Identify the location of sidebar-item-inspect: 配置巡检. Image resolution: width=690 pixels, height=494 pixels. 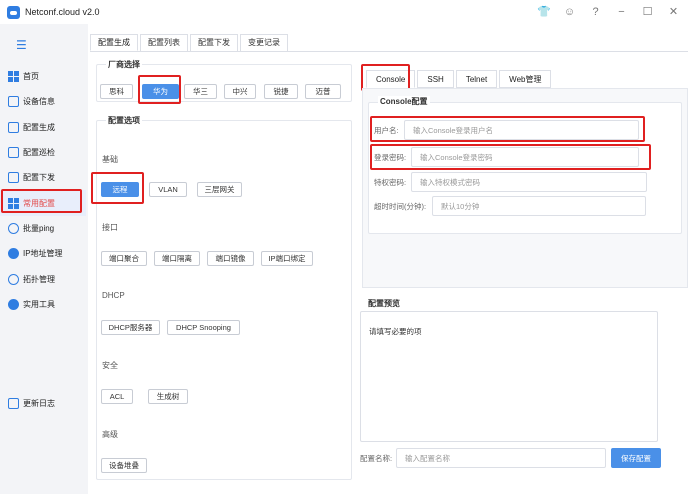
(43, 152).